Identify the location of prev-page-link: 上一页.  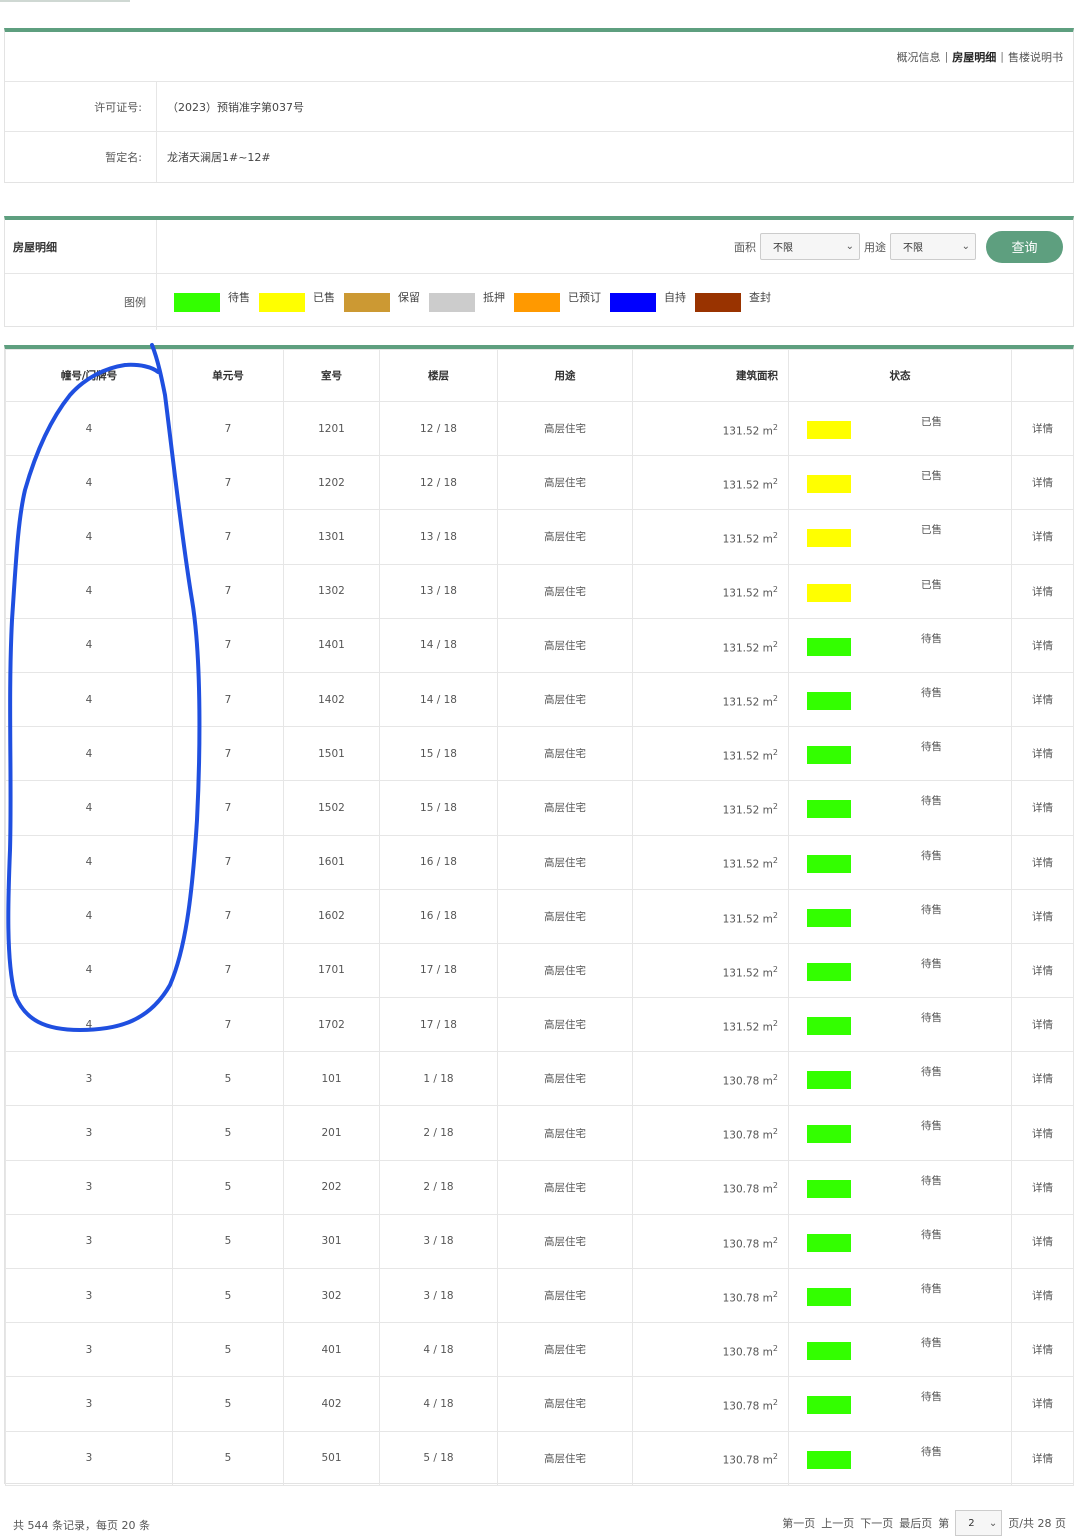
(837, 1523).